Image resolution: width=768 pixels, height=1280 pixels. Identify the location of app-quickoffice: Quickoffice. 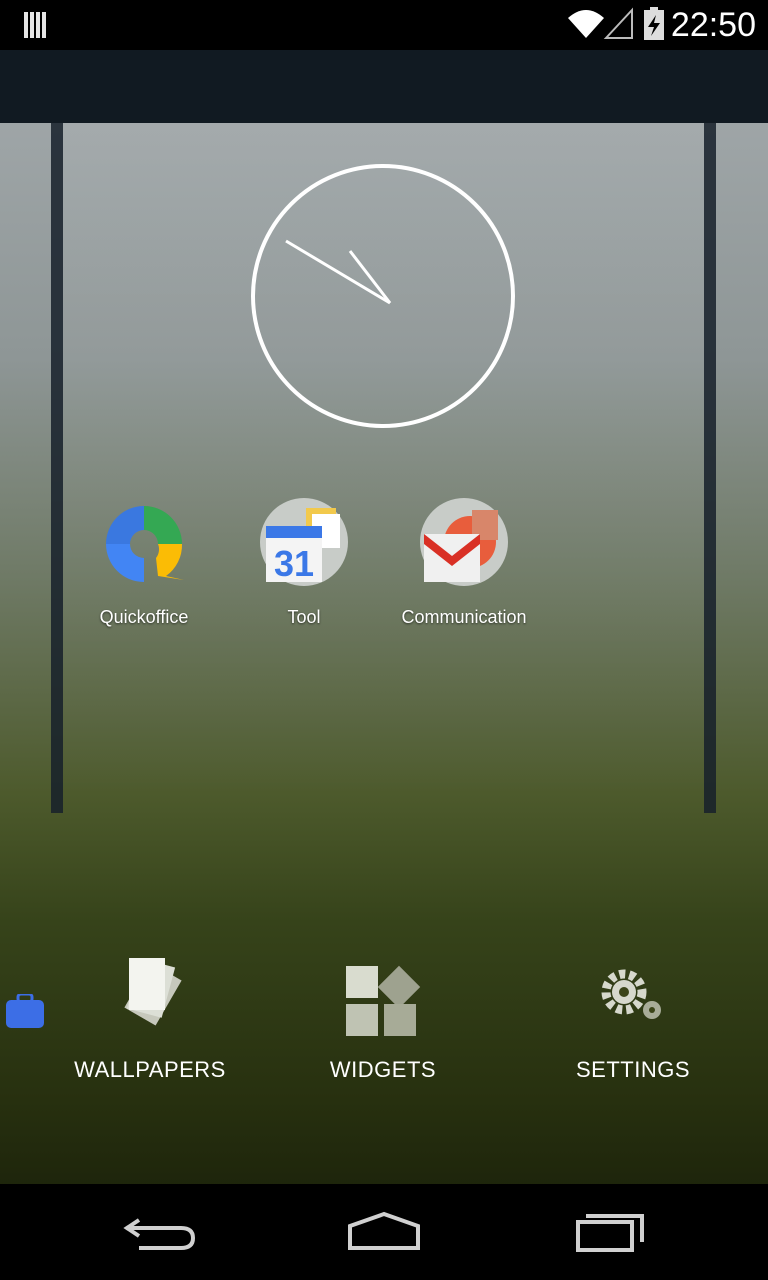
(144, 563).